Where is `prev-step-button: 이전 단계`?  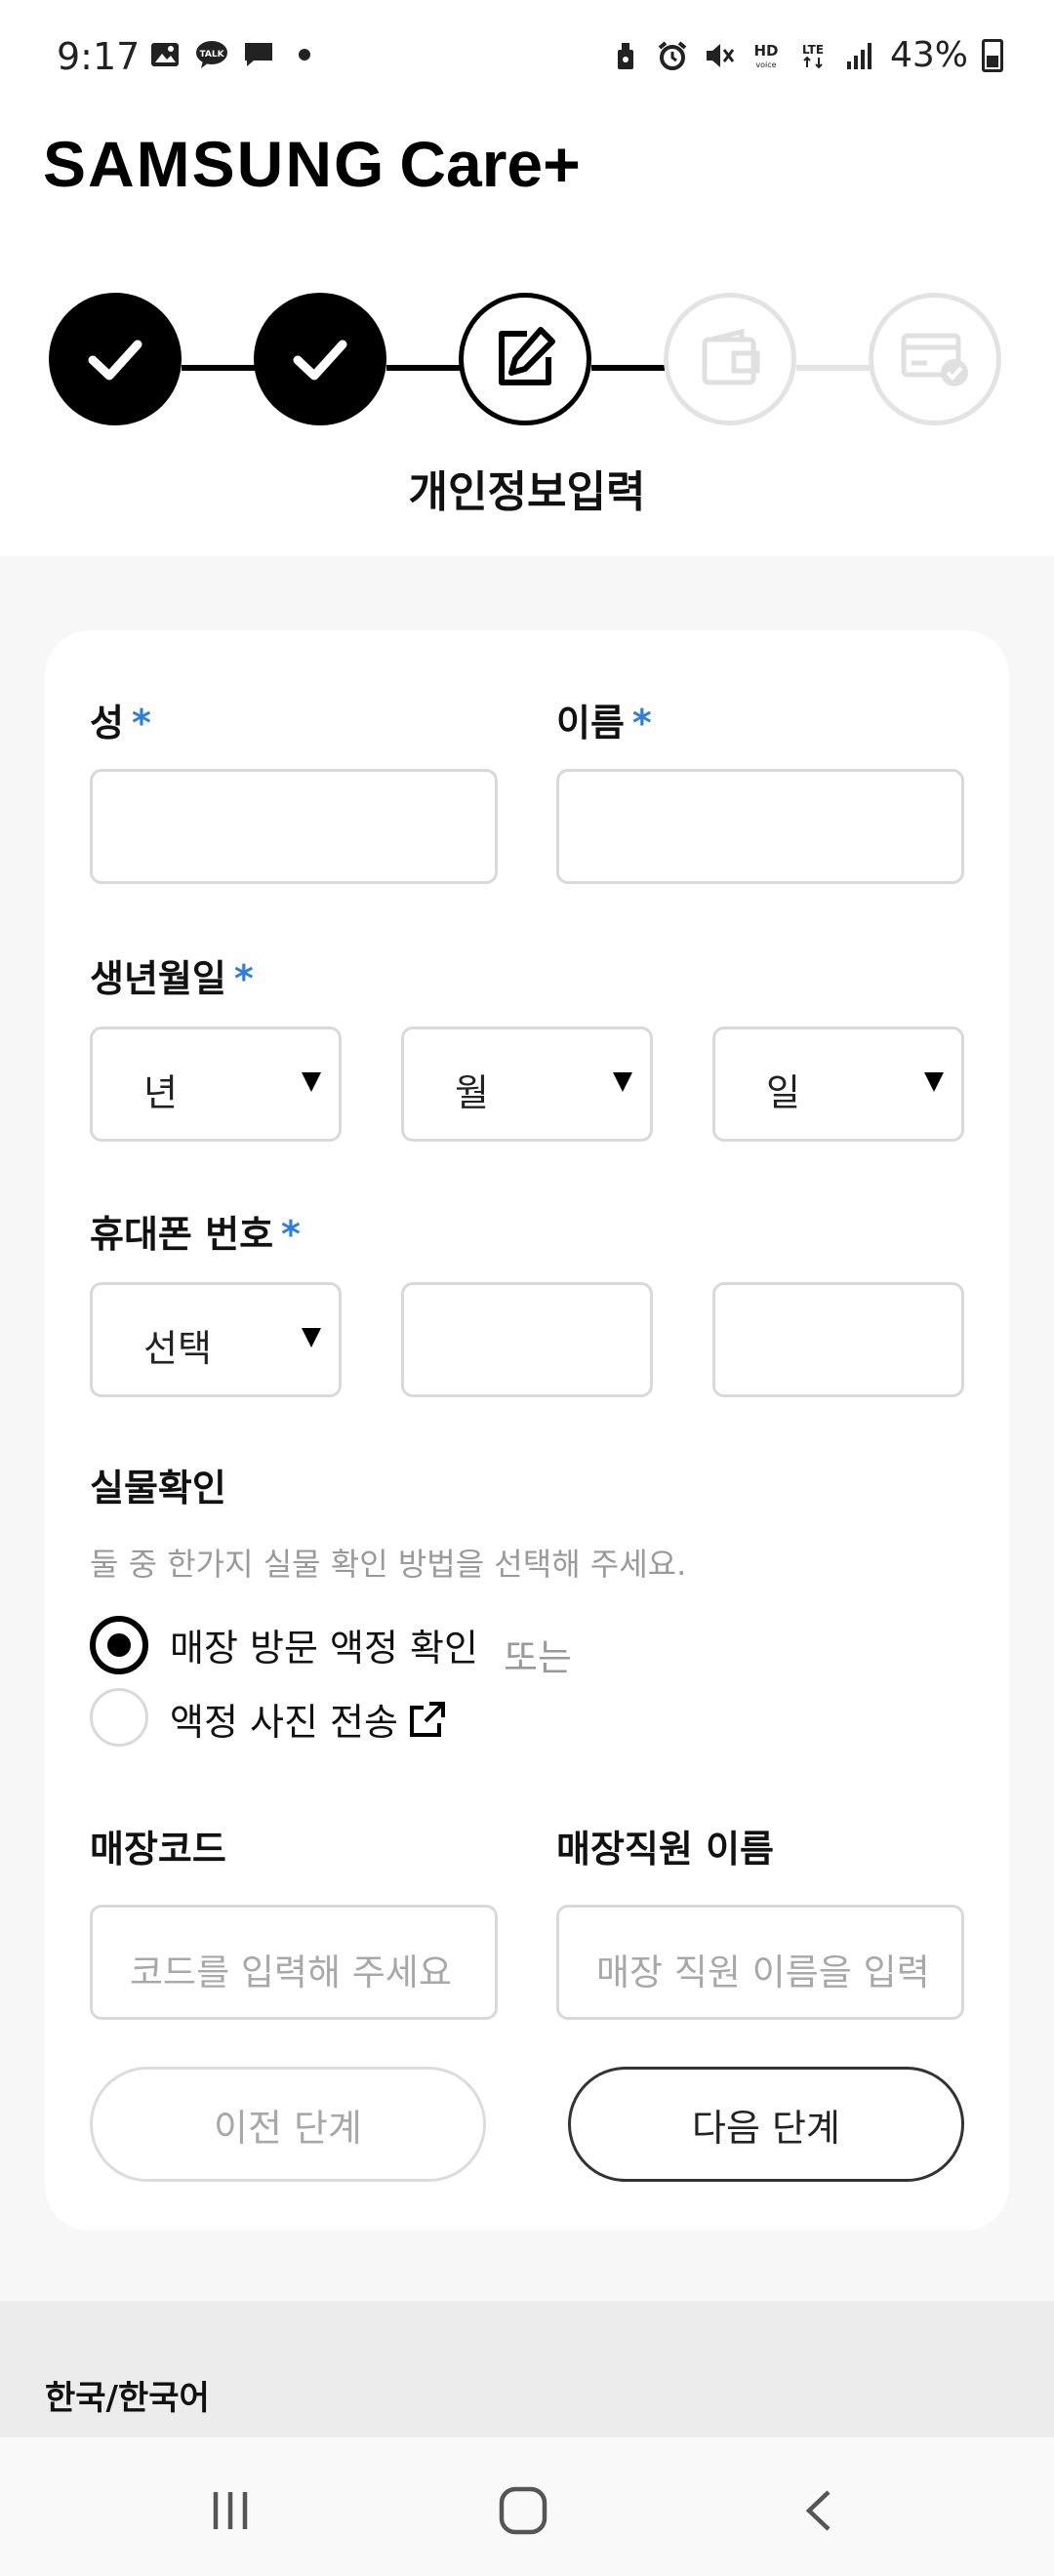 prev-step-button: 이전 단계 is located at coordinates (288, 2124).